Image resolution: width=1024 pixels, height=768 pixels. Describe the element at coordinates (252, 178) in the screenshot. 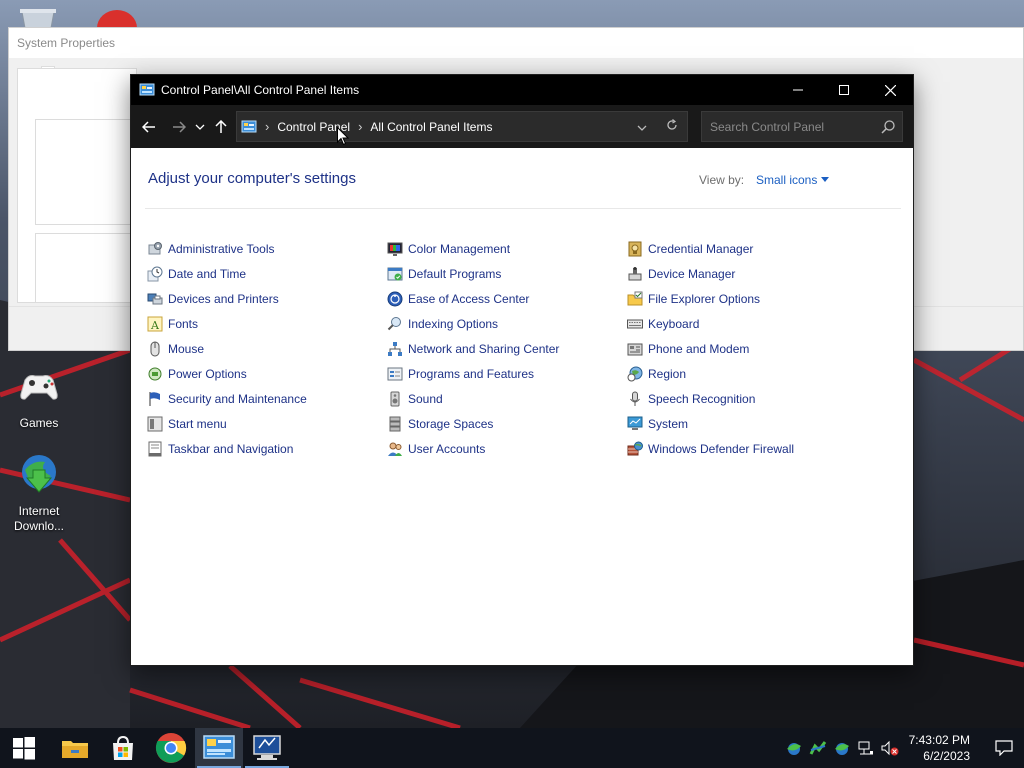

I see `page-title: Adjust your computer's settings` at that location.